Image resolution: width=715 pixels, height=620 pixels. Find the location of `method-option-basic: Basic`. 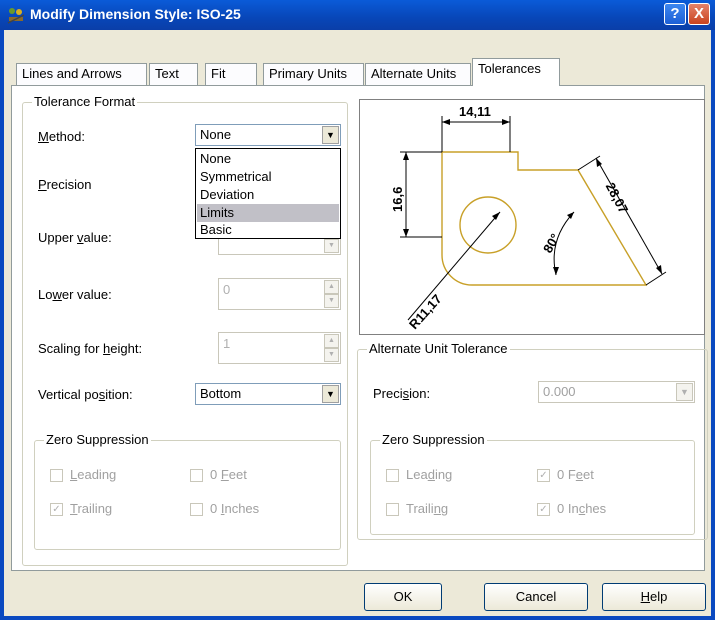

method-option-basic: Basic is located at coordinates (268, 230).